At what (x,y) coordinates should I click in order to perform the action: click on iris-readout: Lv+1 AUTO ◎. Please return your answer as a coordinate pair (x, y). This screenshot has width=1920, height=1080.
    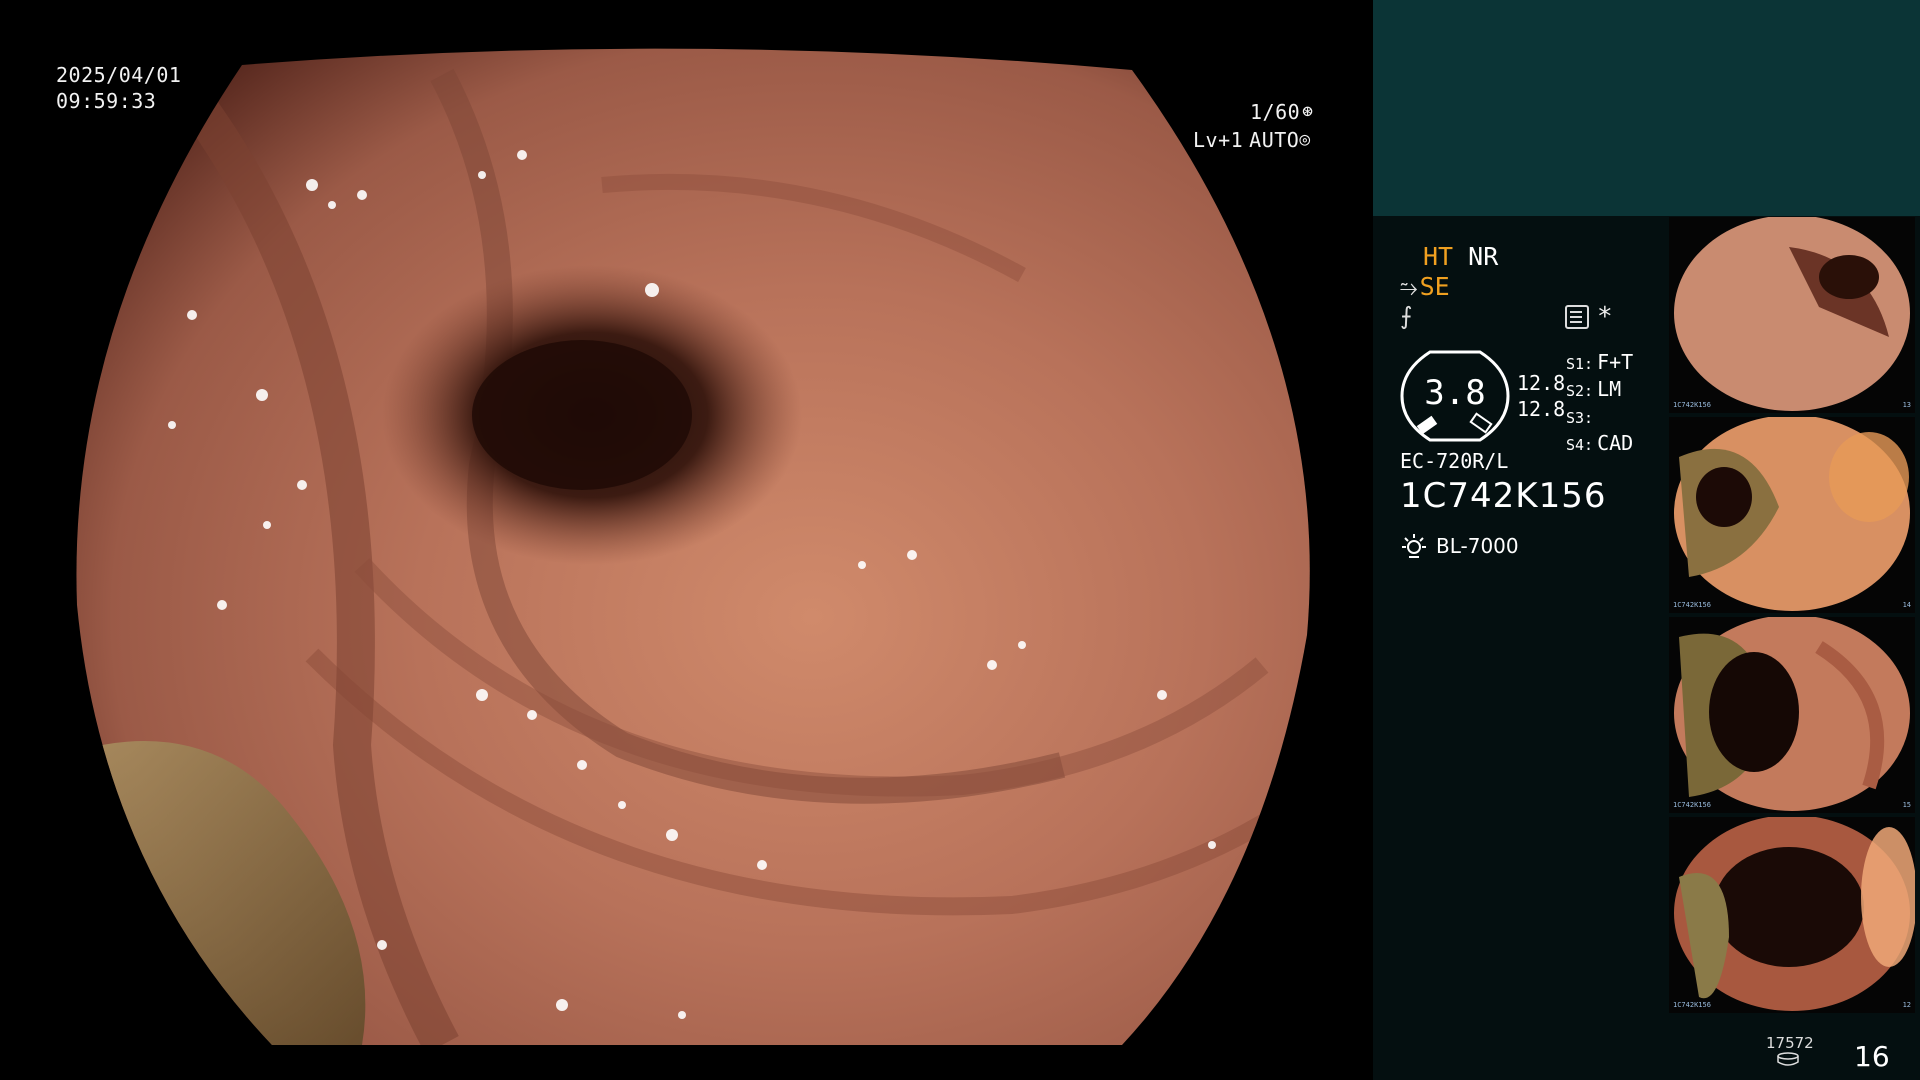
    Looking at the image, I should click on (1252, 140).